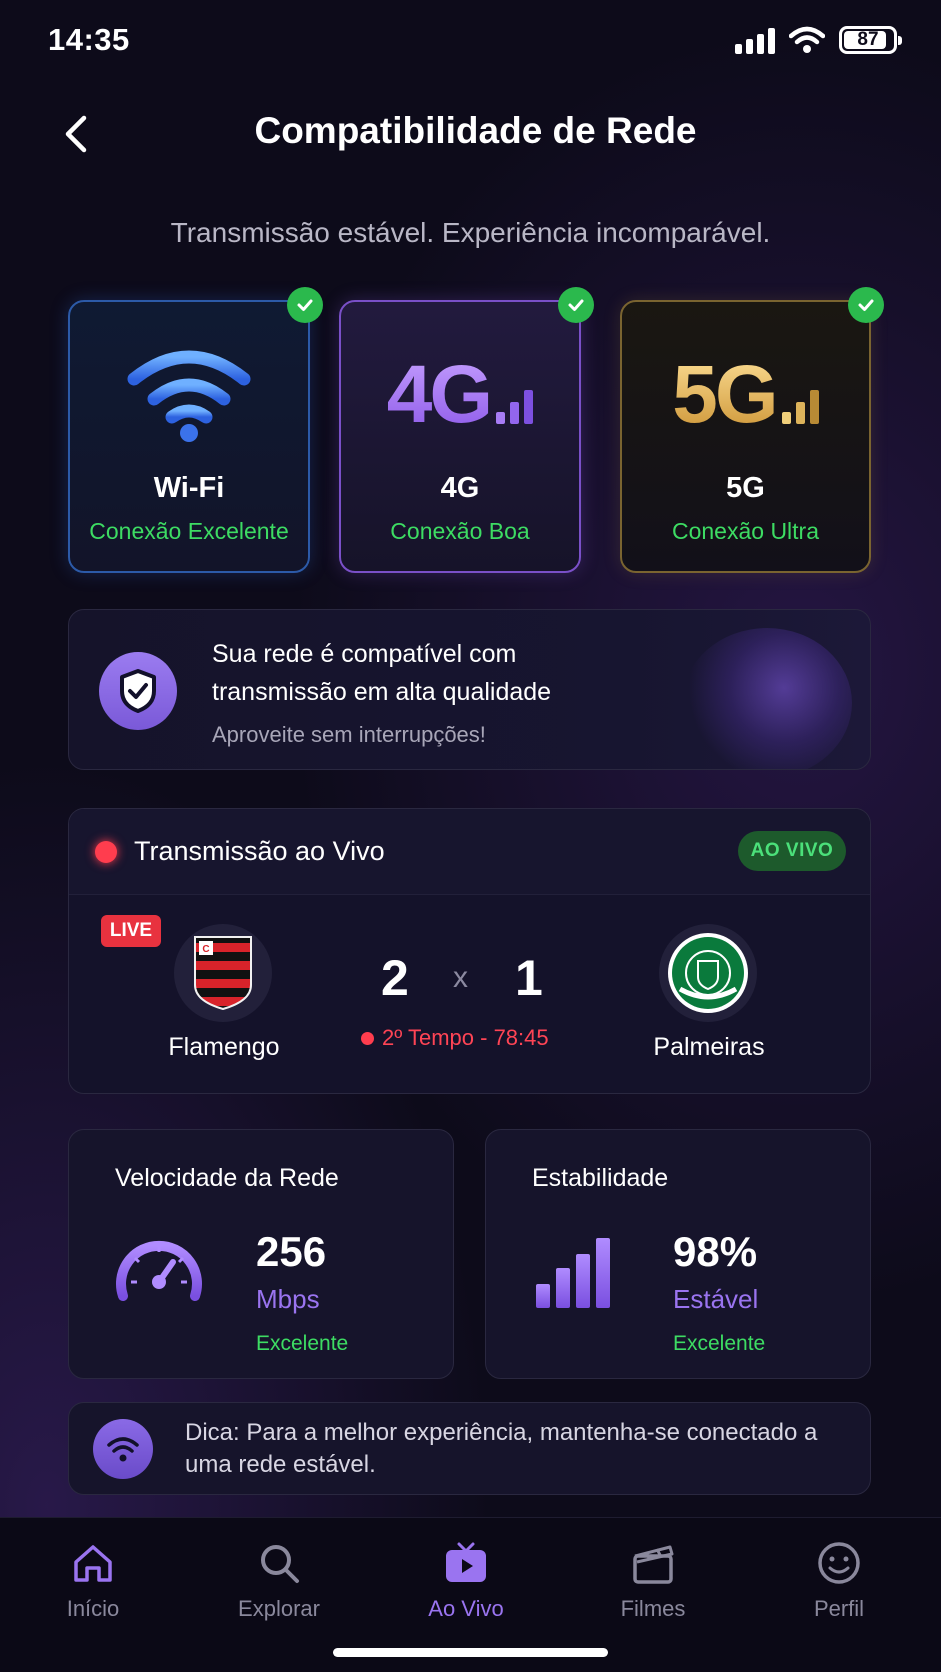 Image resolution: width=941 pixels, height=1672 pixels. I want to click on status-icons: 87, so click(818, 40).